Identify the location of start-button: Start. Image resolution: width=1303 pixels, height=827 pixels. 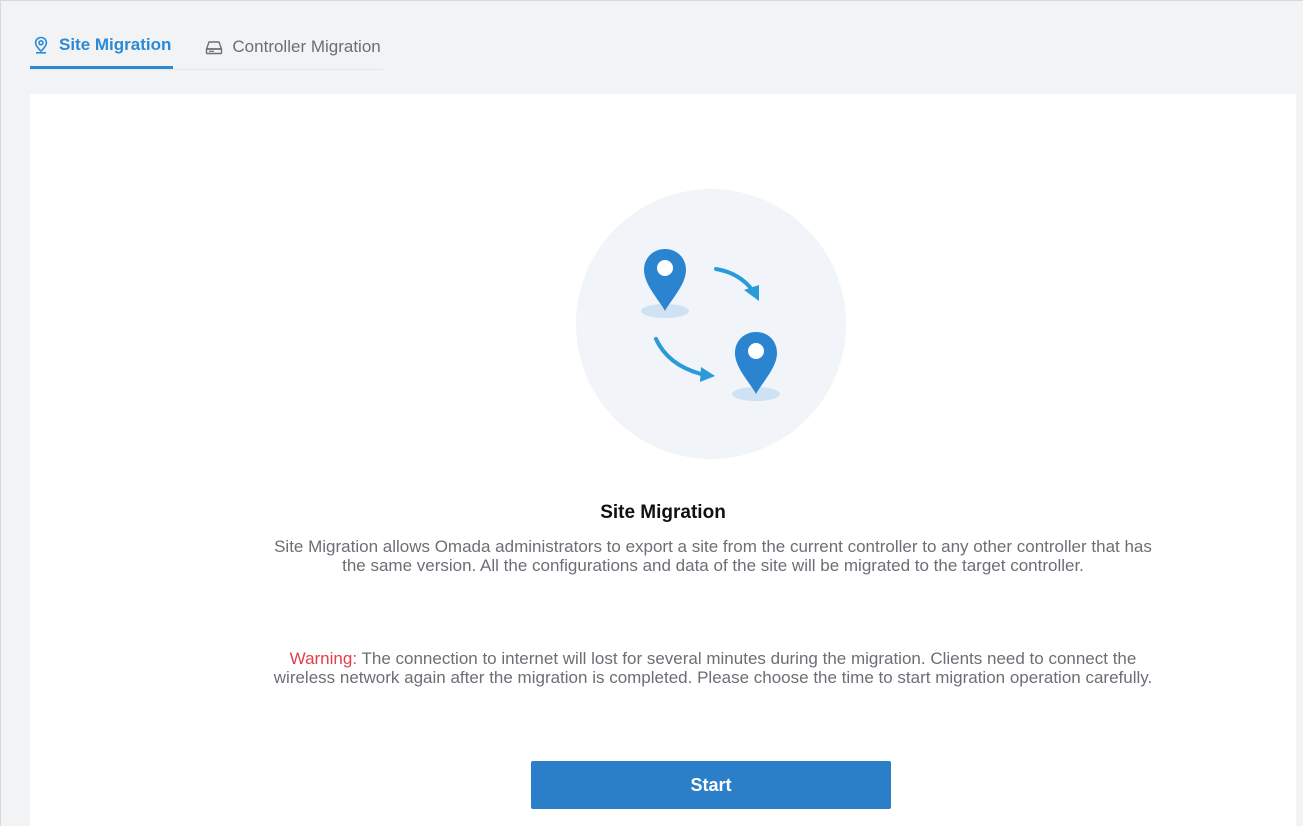
(711, 785).